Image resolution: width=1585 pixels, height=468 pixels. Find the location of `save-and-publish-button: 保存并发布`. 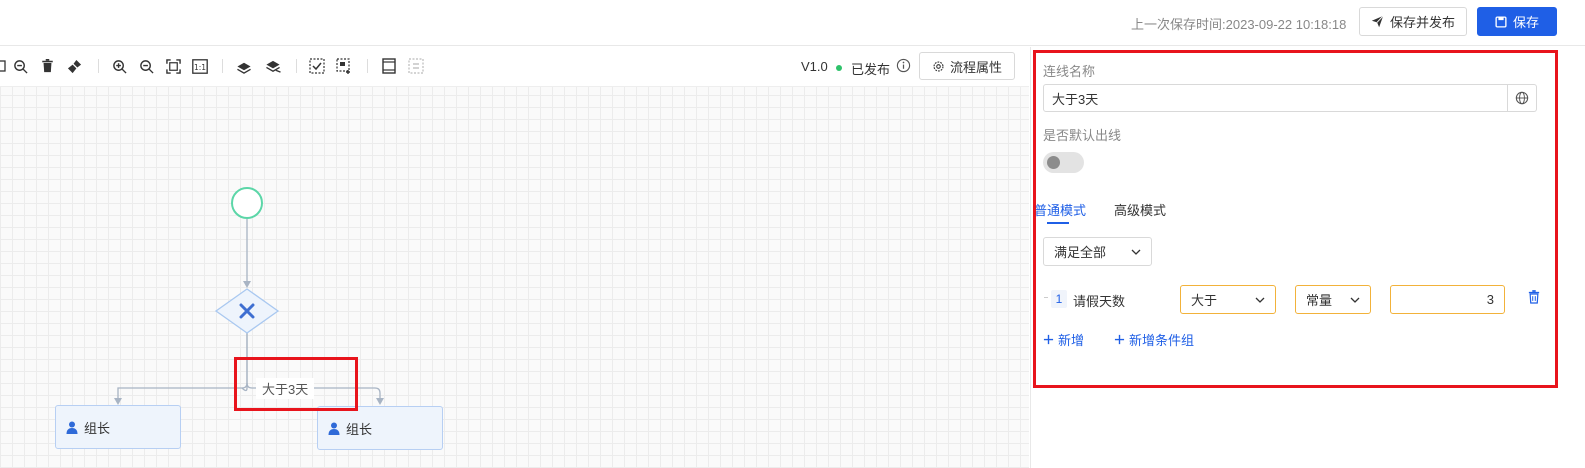

save-and-publish-button: 保存并发布 is located at coordinates (1413, 21).